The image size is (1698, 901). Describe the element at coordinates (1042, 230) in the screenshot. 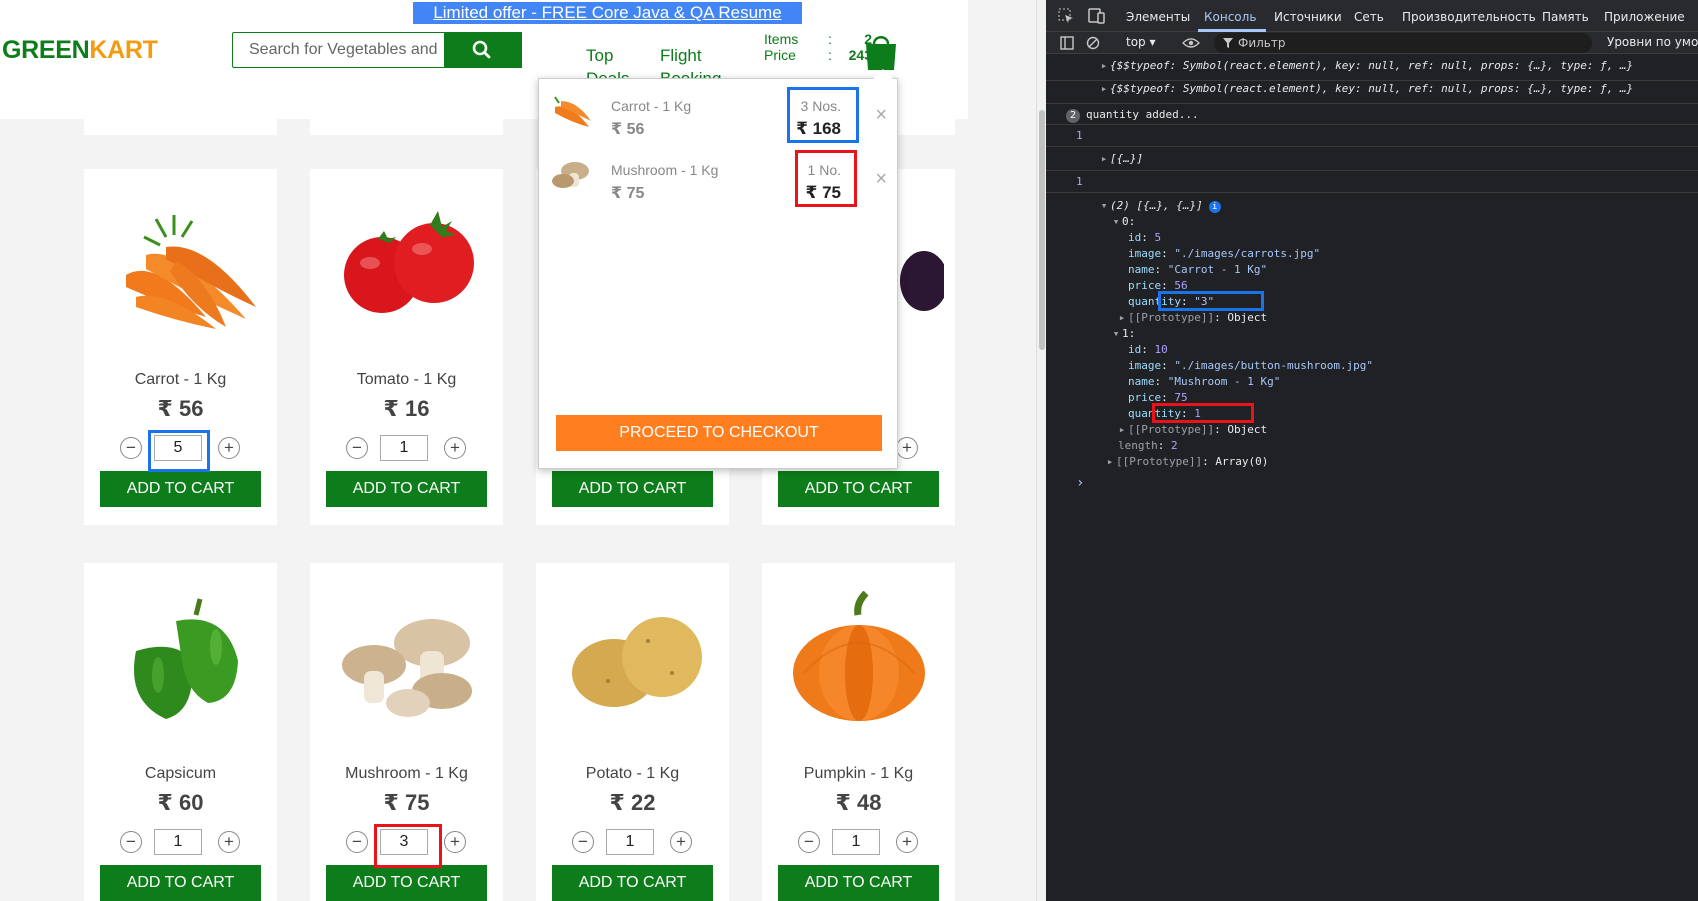

I see `page-scrollbar-thumb` at that location.